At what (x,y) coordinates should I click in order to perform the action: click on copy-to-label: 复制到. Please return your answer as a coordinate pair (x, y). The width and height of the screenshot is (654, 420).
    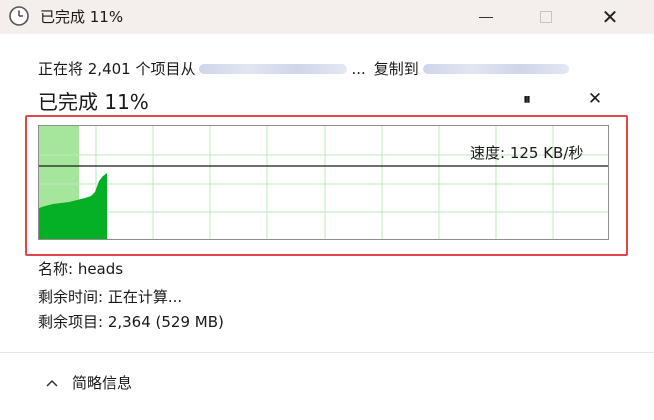
    Looking at the image, I should click on (396, 69).